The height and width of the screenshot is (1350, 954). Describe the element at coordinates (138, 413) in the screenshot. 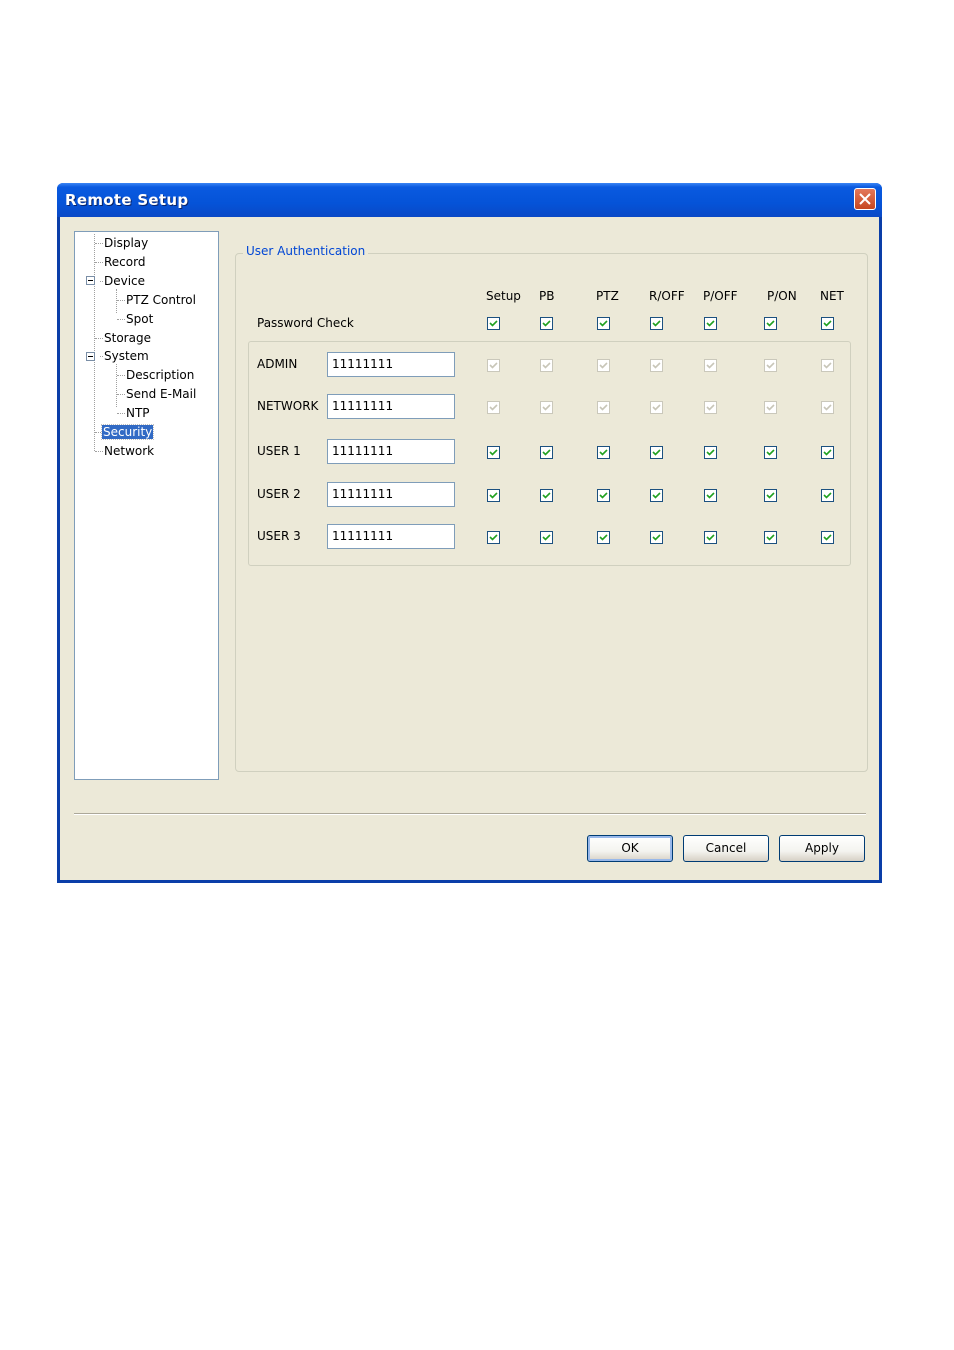

I see `tree-item-ntp: NTP` at that location.